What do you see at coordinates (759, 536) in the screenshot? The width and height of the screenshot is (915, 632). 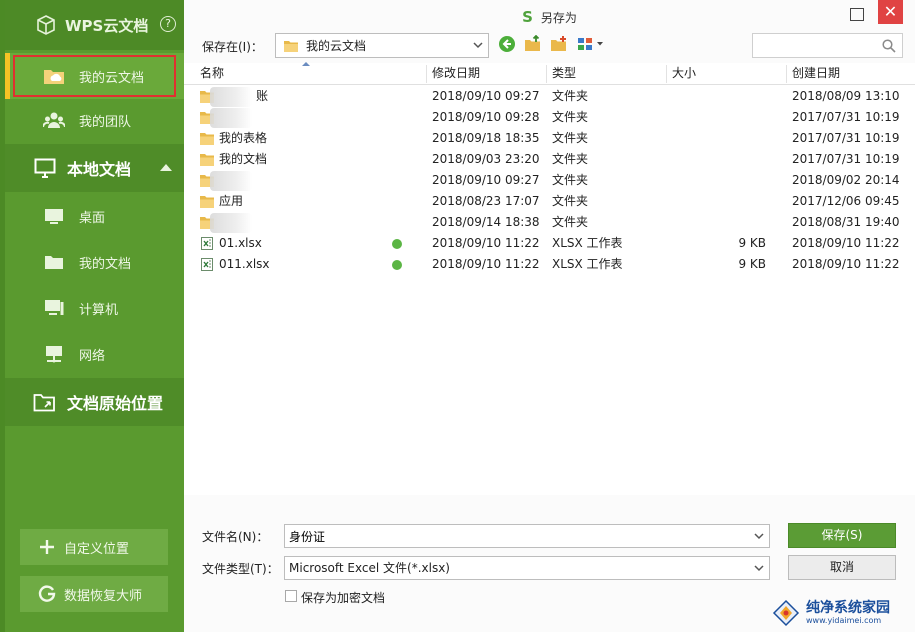 I see `chevron-down-icon` at bounding box center [759, 536].